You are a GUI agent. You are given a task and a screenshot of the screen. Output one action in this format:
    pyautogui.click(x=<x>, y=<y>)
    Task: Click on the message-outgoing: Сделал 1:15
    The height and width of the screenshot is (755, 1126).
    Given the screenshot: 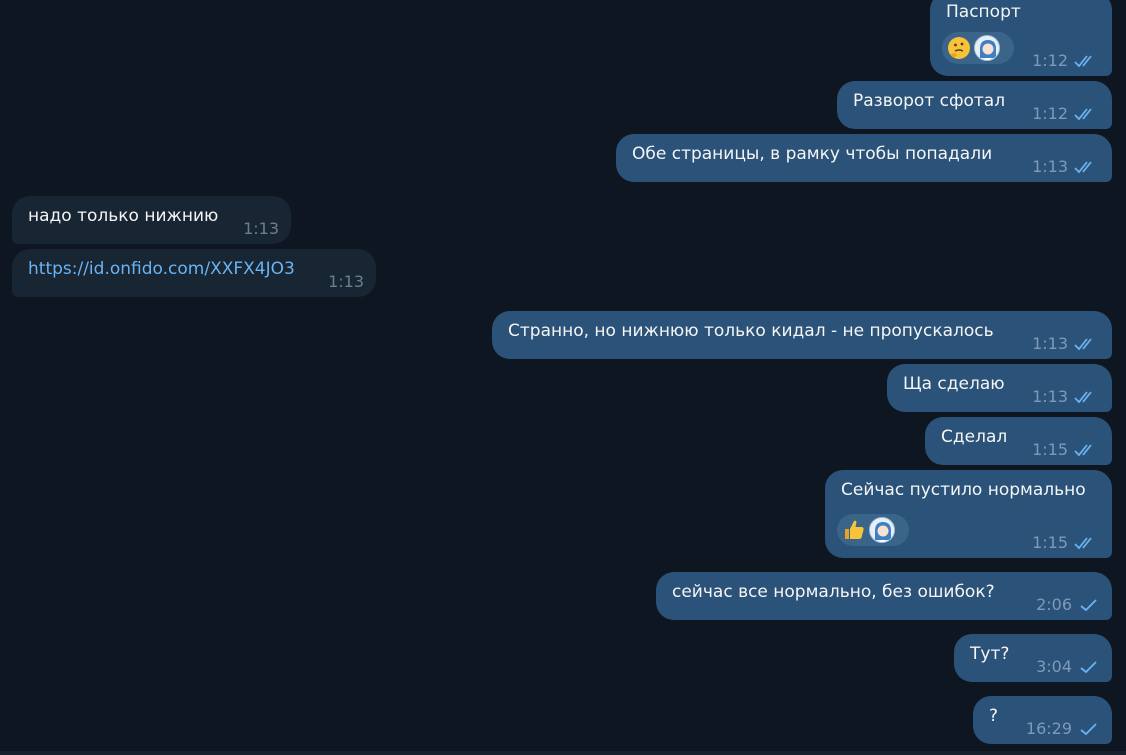 What is the action you would take?
    pyautogui.click(x=1018, y=441)
    